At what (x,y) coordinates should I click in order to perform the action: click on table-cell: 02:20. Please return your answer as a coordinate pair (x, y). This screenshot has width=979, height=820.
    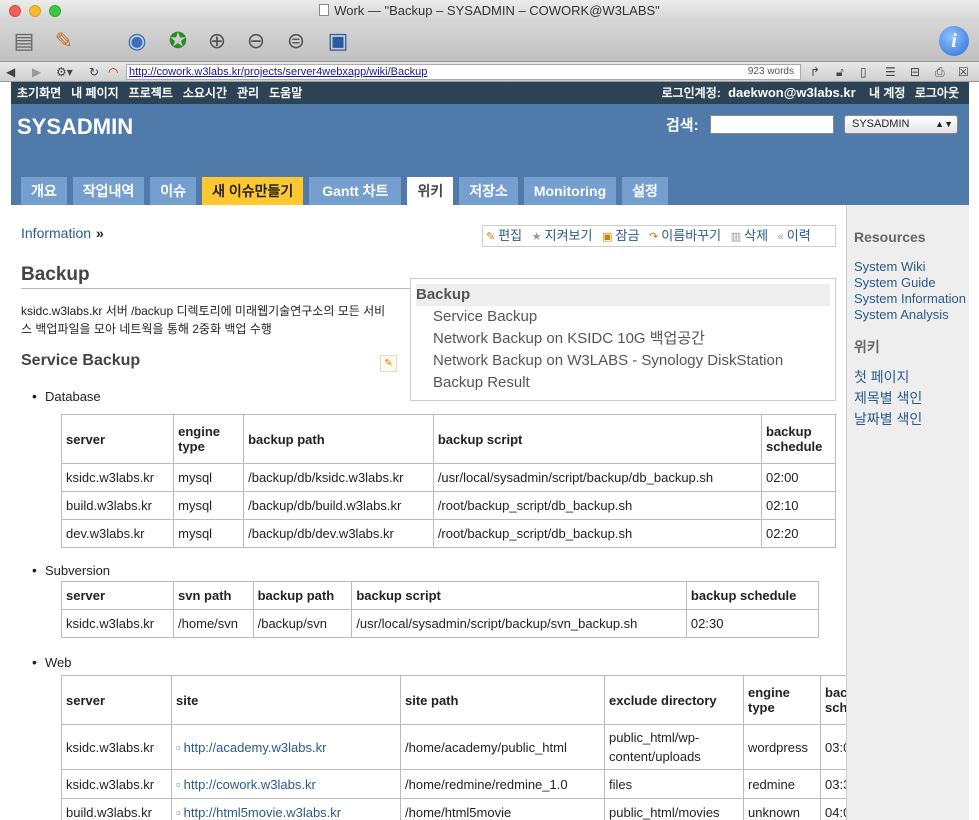
    Looking at the image, I should click on (798, 533).